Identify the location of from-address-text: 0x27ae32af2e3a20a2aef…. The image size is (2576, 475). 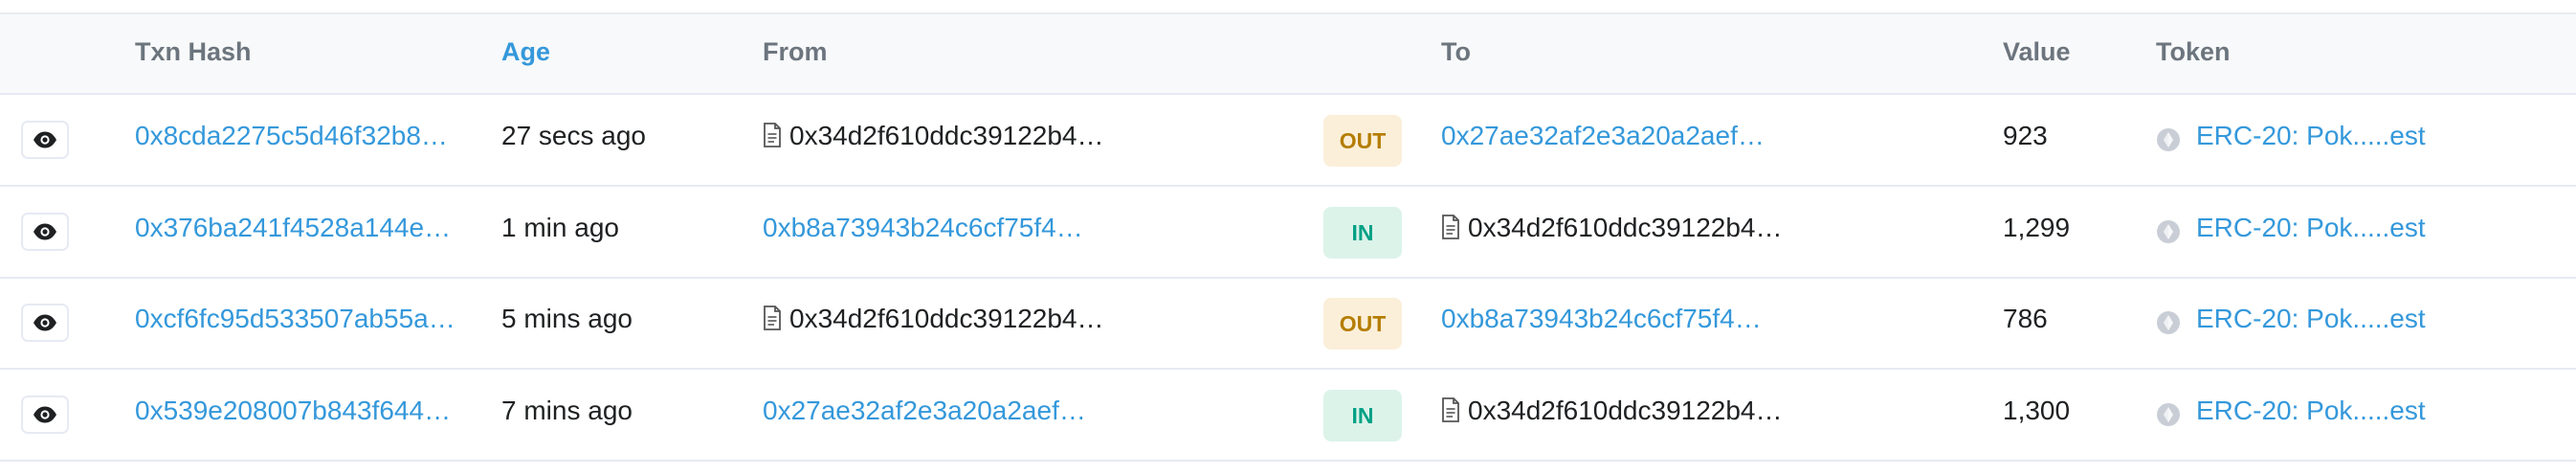
(924, 410).